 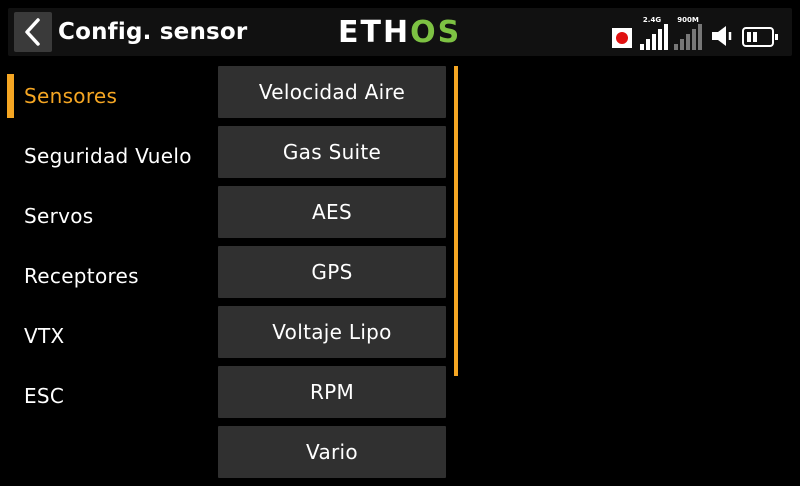 I want to click on chevron-left-icon, so click(x=32, y=32).